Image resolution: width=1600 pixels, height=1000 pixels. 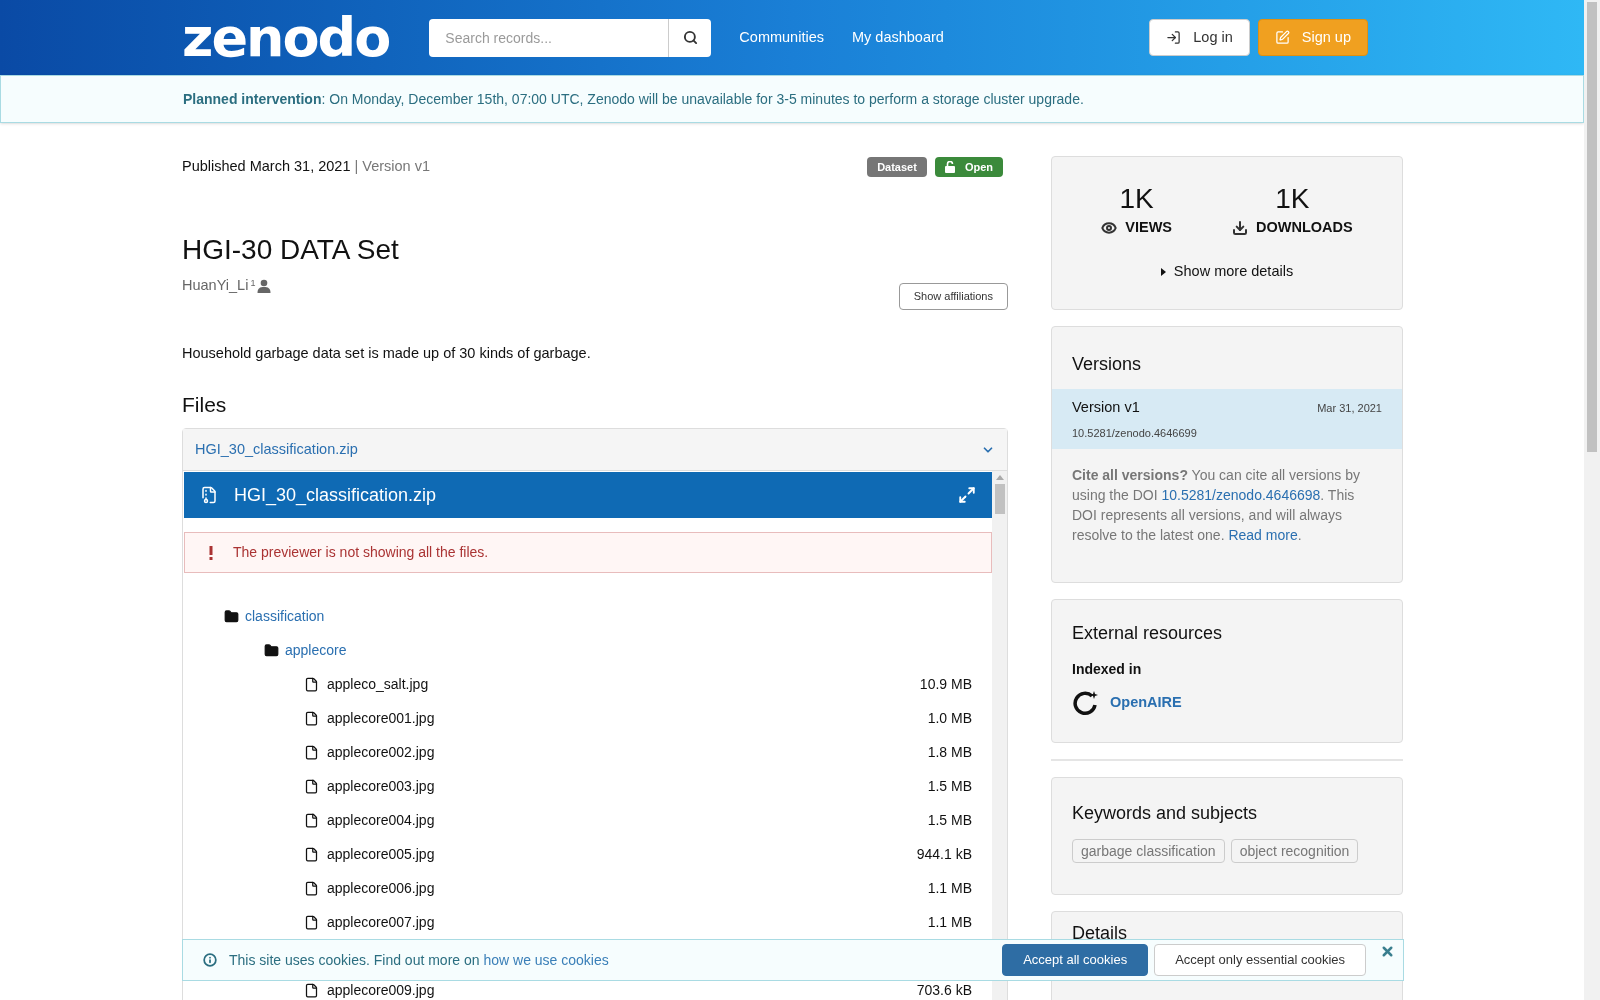 What do you see at coordinates (1107, 364) in the screenshot?
I see `card-title: Versions` at bounding box center [1107, 364].